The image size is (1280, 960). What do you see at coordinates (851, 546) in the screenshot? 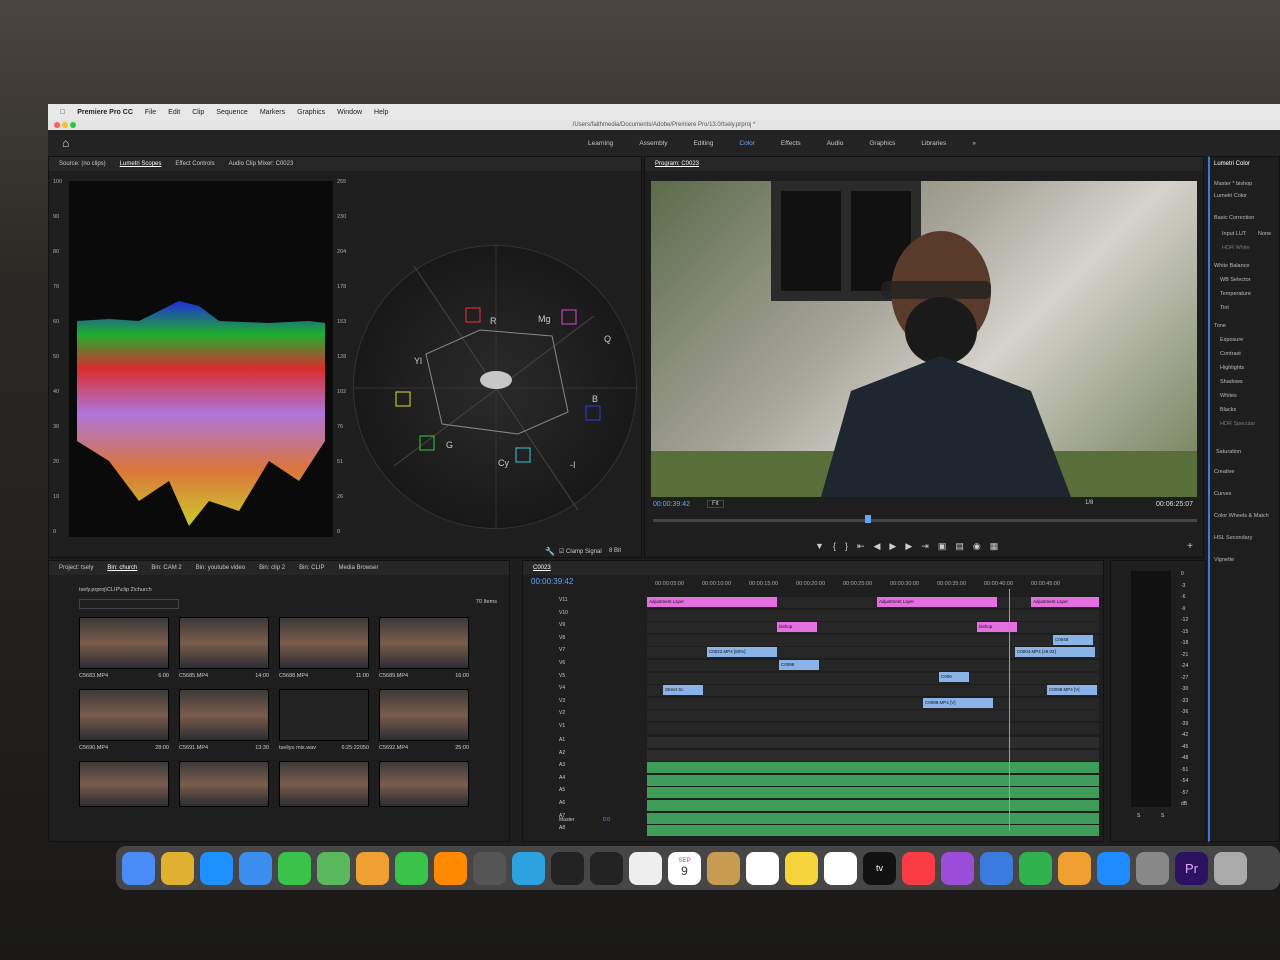
I see `mark-out-icon: }` at bounding box center [851, 546].